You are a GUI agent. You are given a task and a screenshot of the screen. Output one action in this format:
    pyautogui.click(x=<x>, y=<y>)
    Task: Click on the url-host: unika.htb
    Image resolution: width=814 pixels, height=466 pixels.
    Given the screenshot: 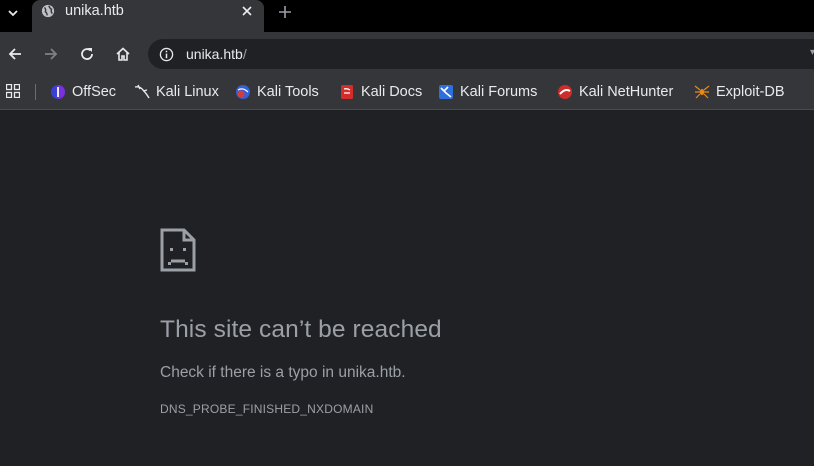 What is the action you would take?
    pyautogui.click(x=214, y=54)
    